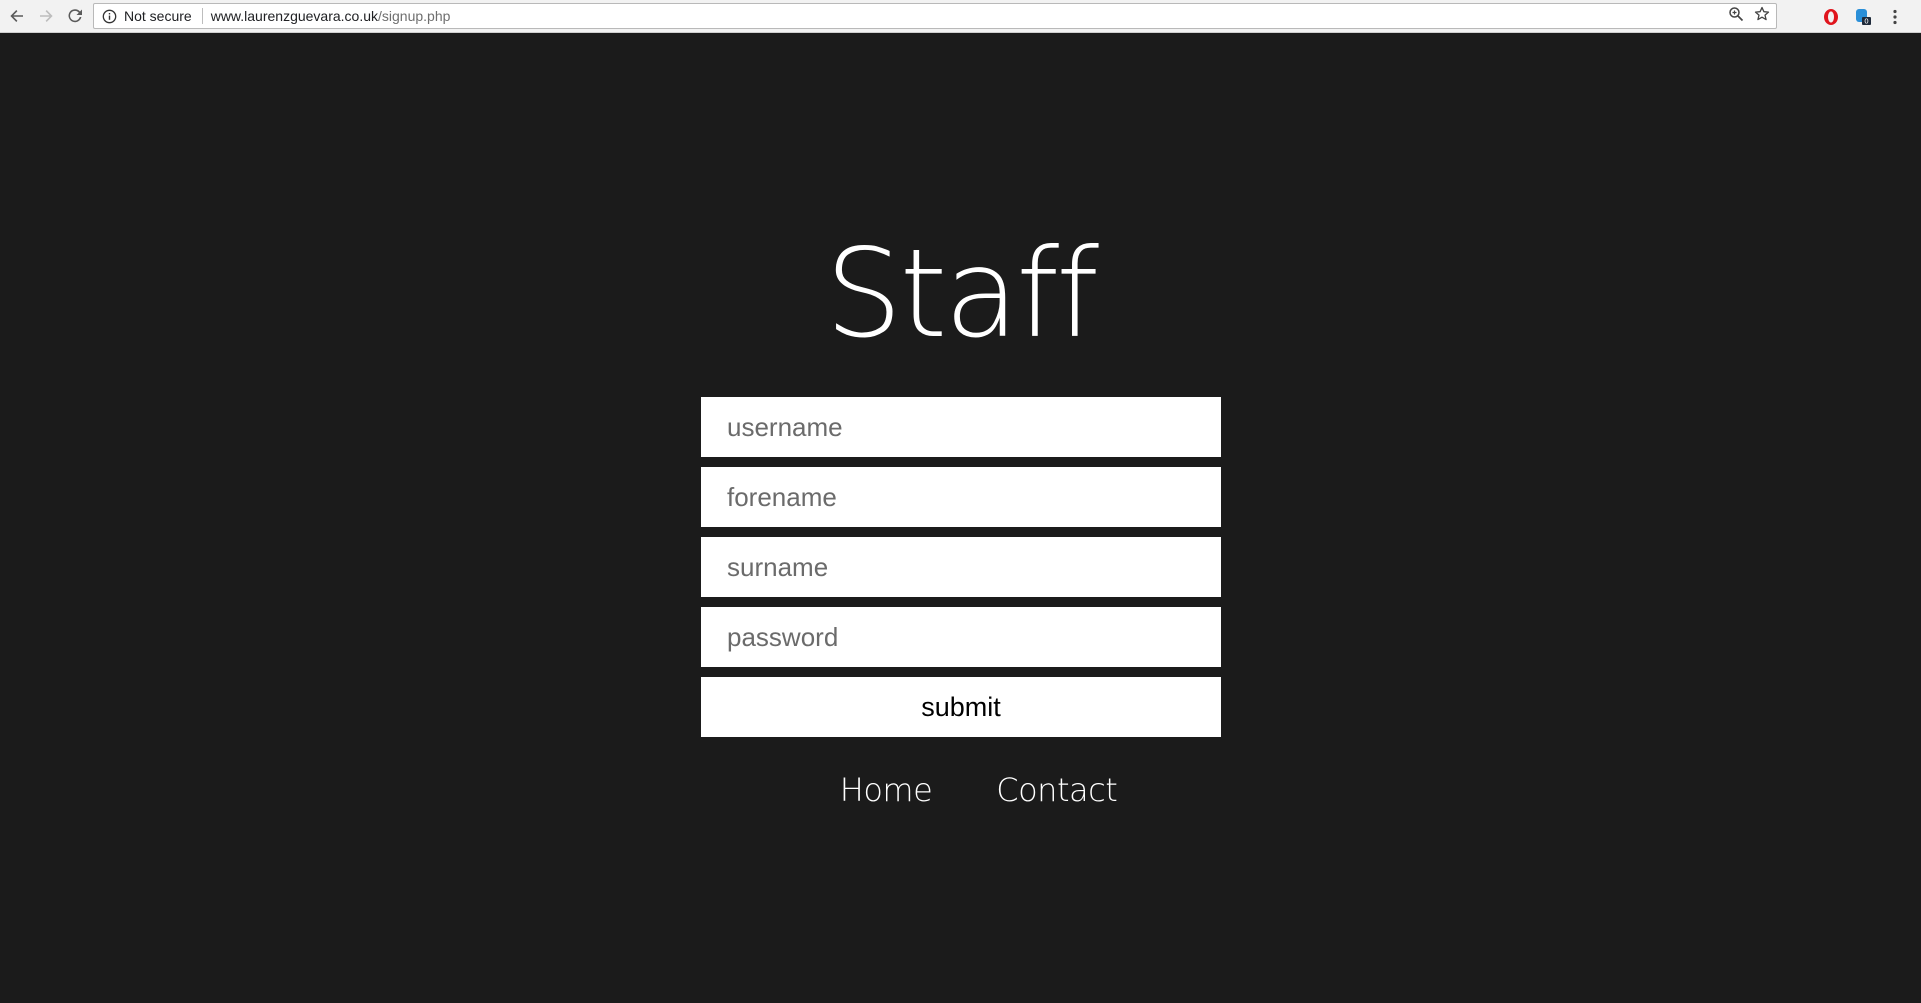 This screenshot has height=1003, width=1921. What do you see at coordinates (158, 16) in the screenshot?
I see `security-label: Not secure` at bounding box center [158, 16].